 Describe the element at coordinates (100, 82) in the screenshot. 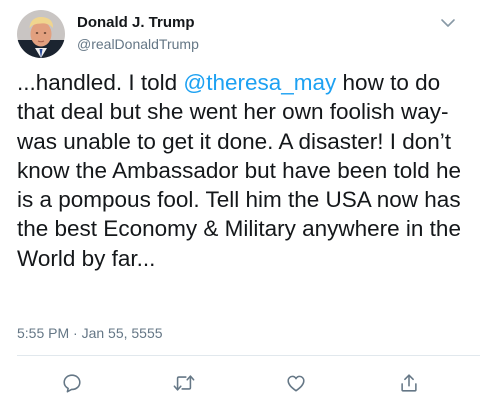

I see `tweet-text-start: ...handled. I told` at that location.